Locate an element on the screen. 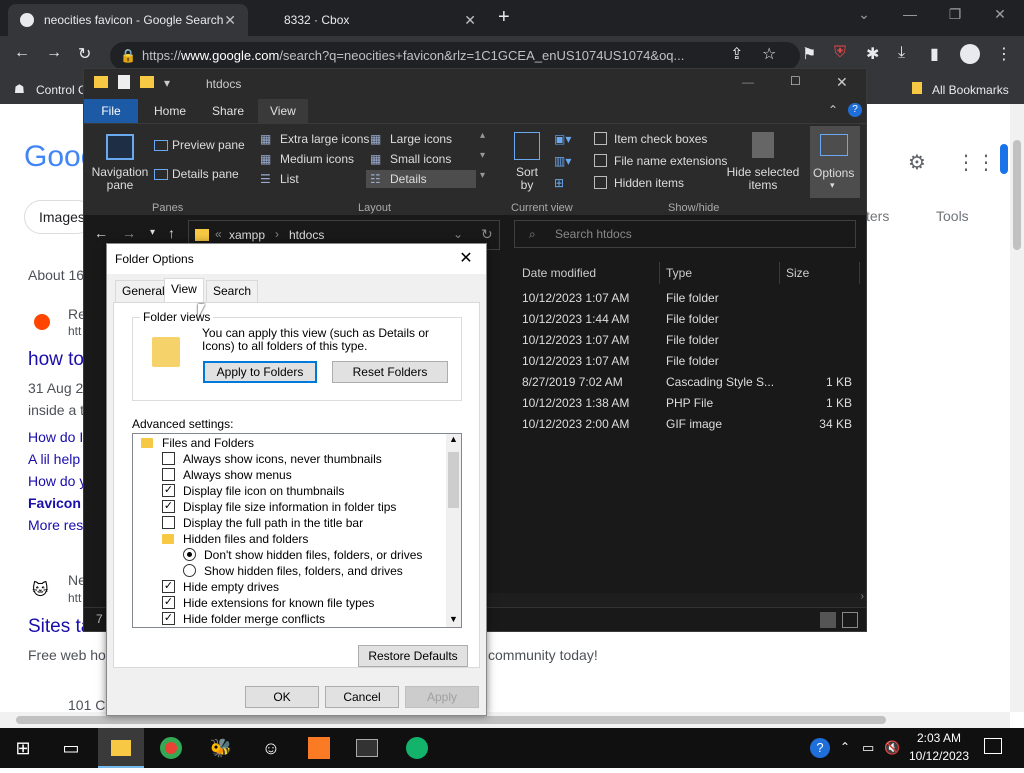 This screenshot has height=773, width=1024. settings-checkbox-option: ✓ Hide extensions for known file types is located at coordinates (289, 603).